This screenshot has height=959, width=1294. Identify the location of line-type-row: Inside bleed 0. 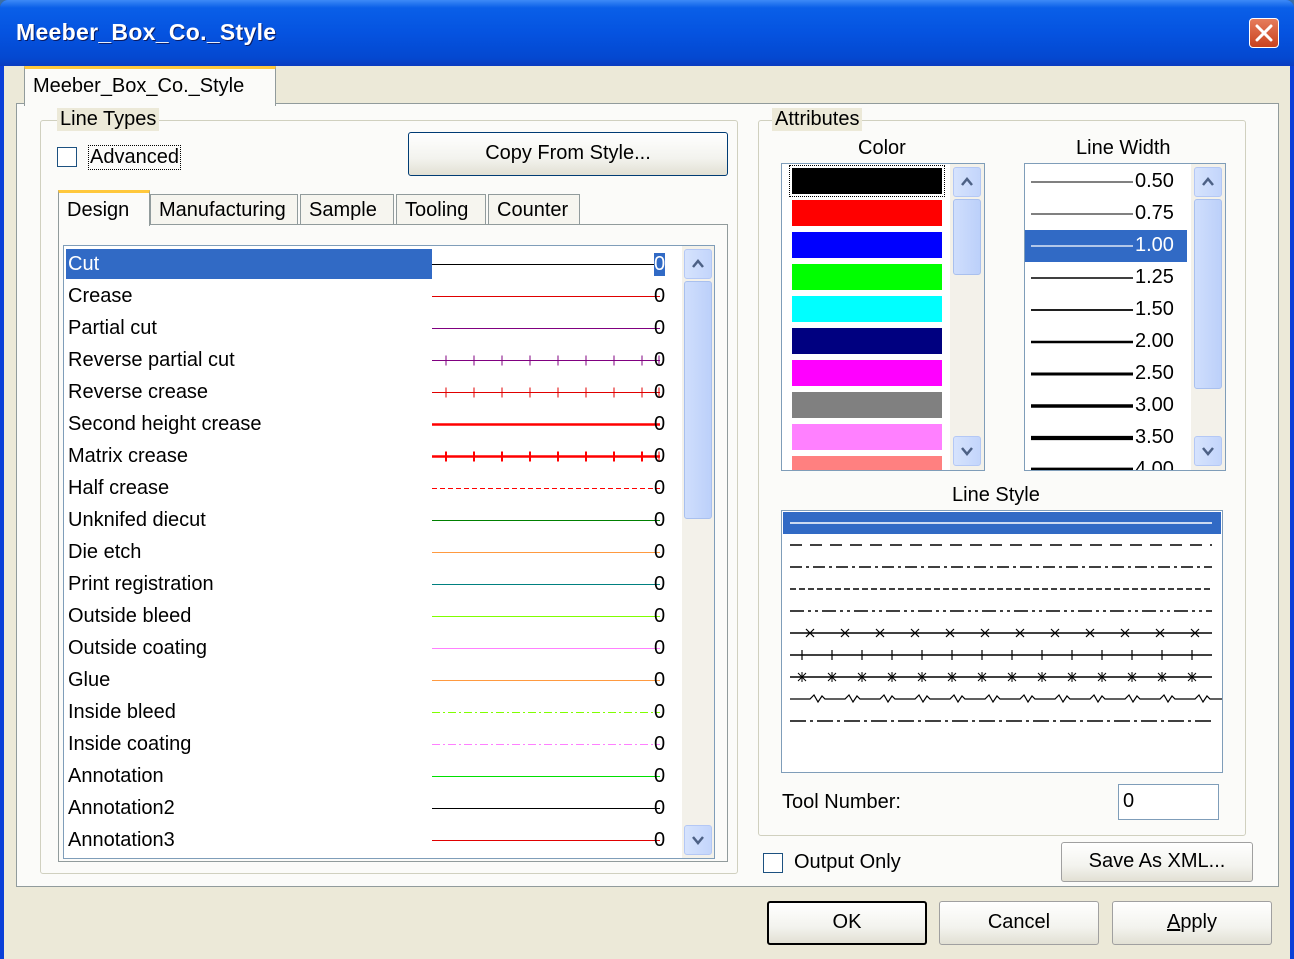
(371, 712).